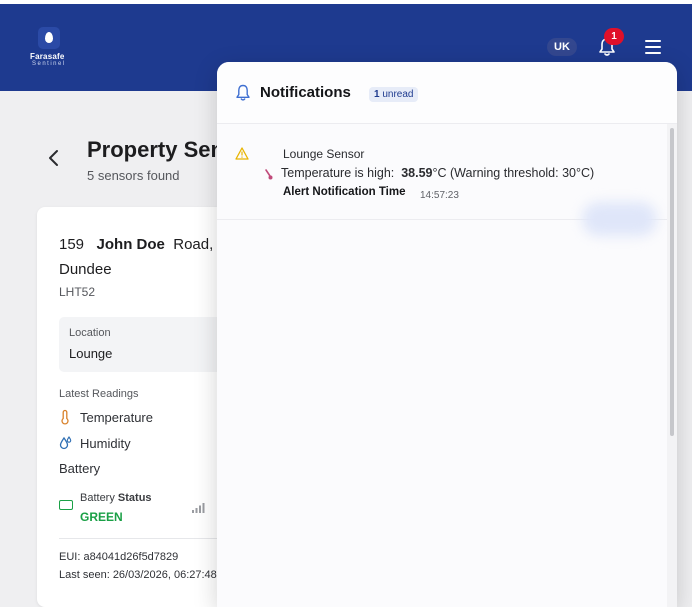  Describe the element at coordinates (85, 269) in the screenshot. I see `address-city: Dundee` at that location.